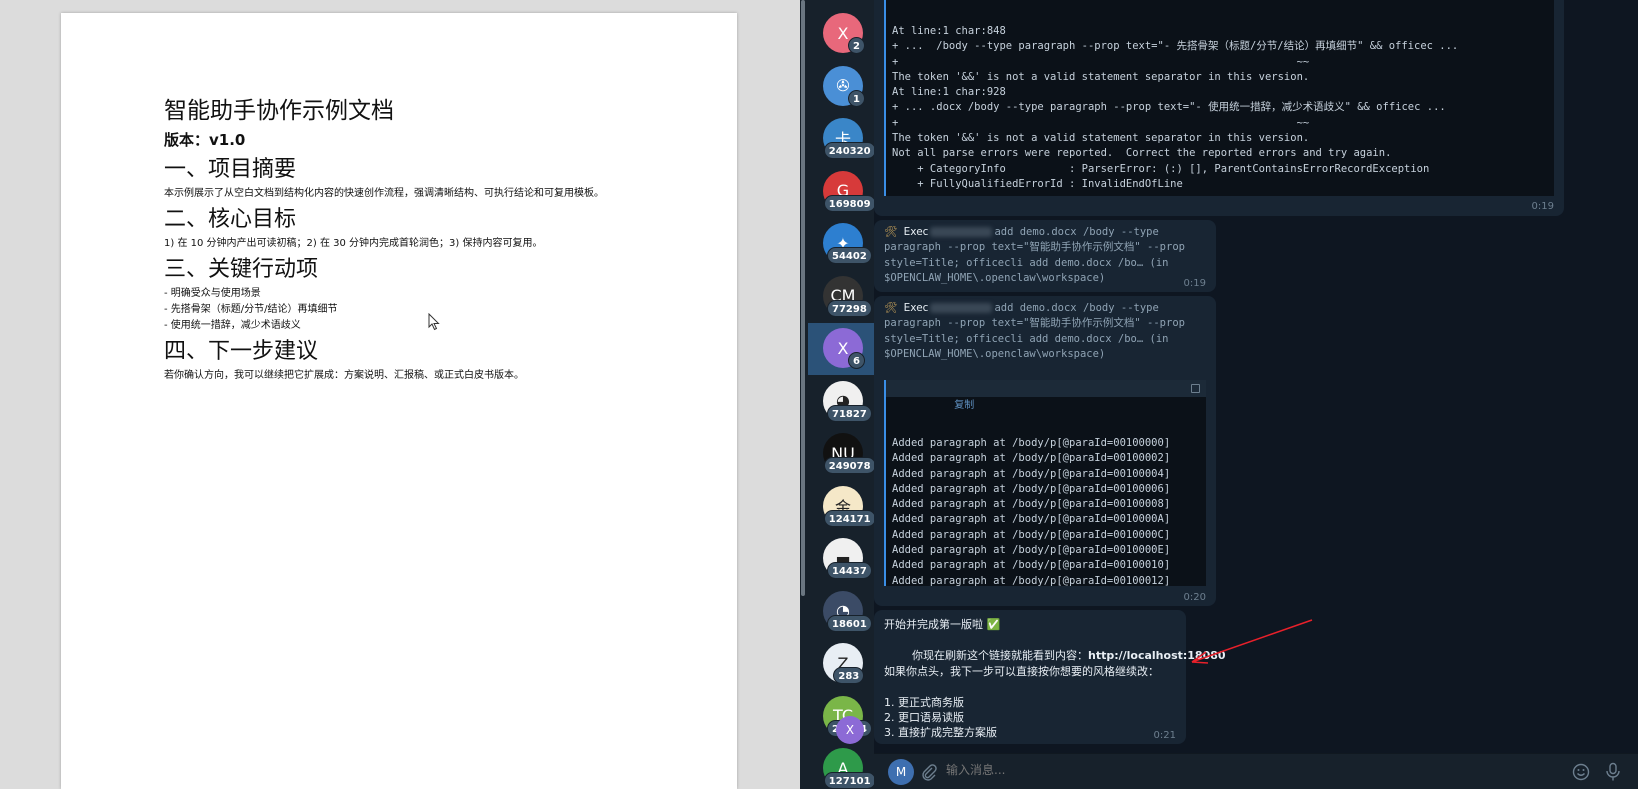 The width and height of the screenshot is (1638, 789). What do you see at coordinates (849, 518) in the screenshot?
I see `unread-badge: 124171` at bounding box center [849, 518].